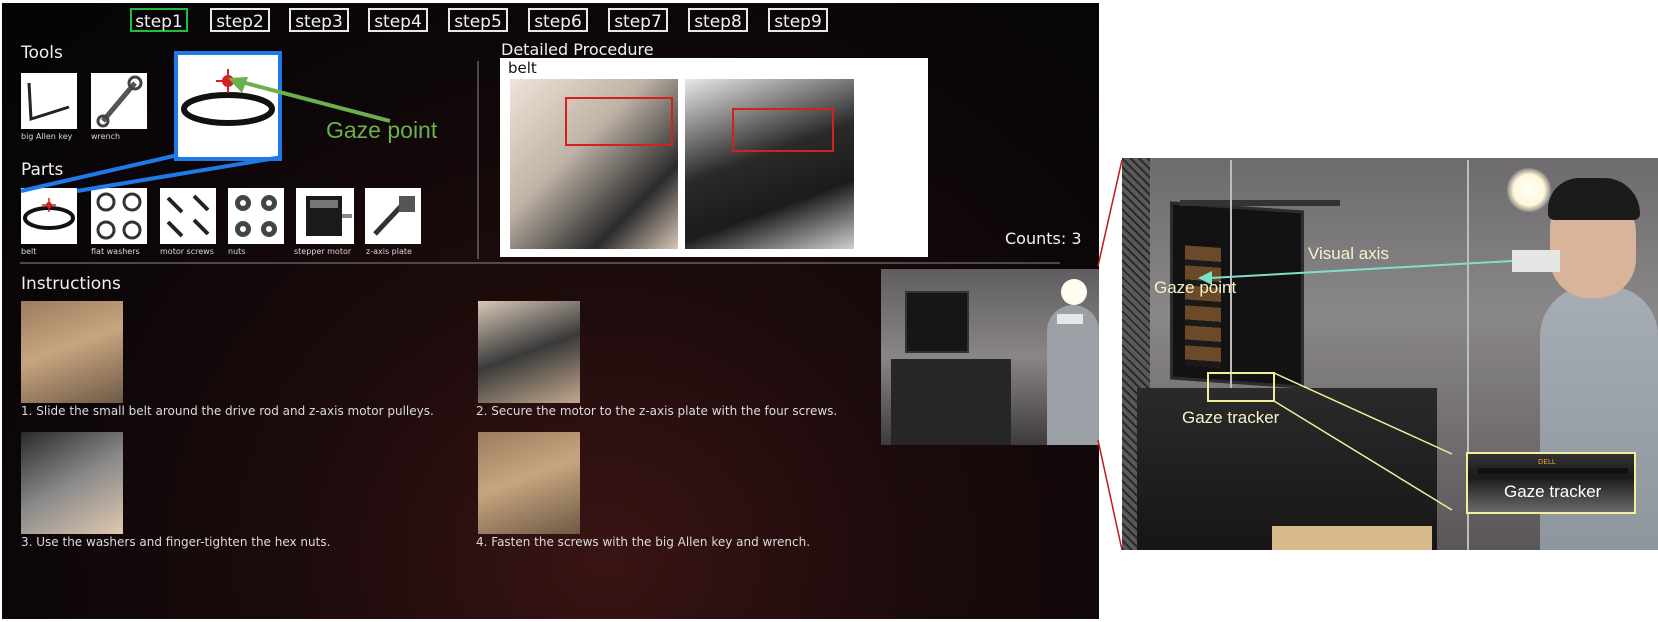 The height and width of the screenshot is (622, 1658). What do you see at coordinates (1553, 471) in the screenshot?
I see `tracker-bar` at bounding box center [1553, 471].